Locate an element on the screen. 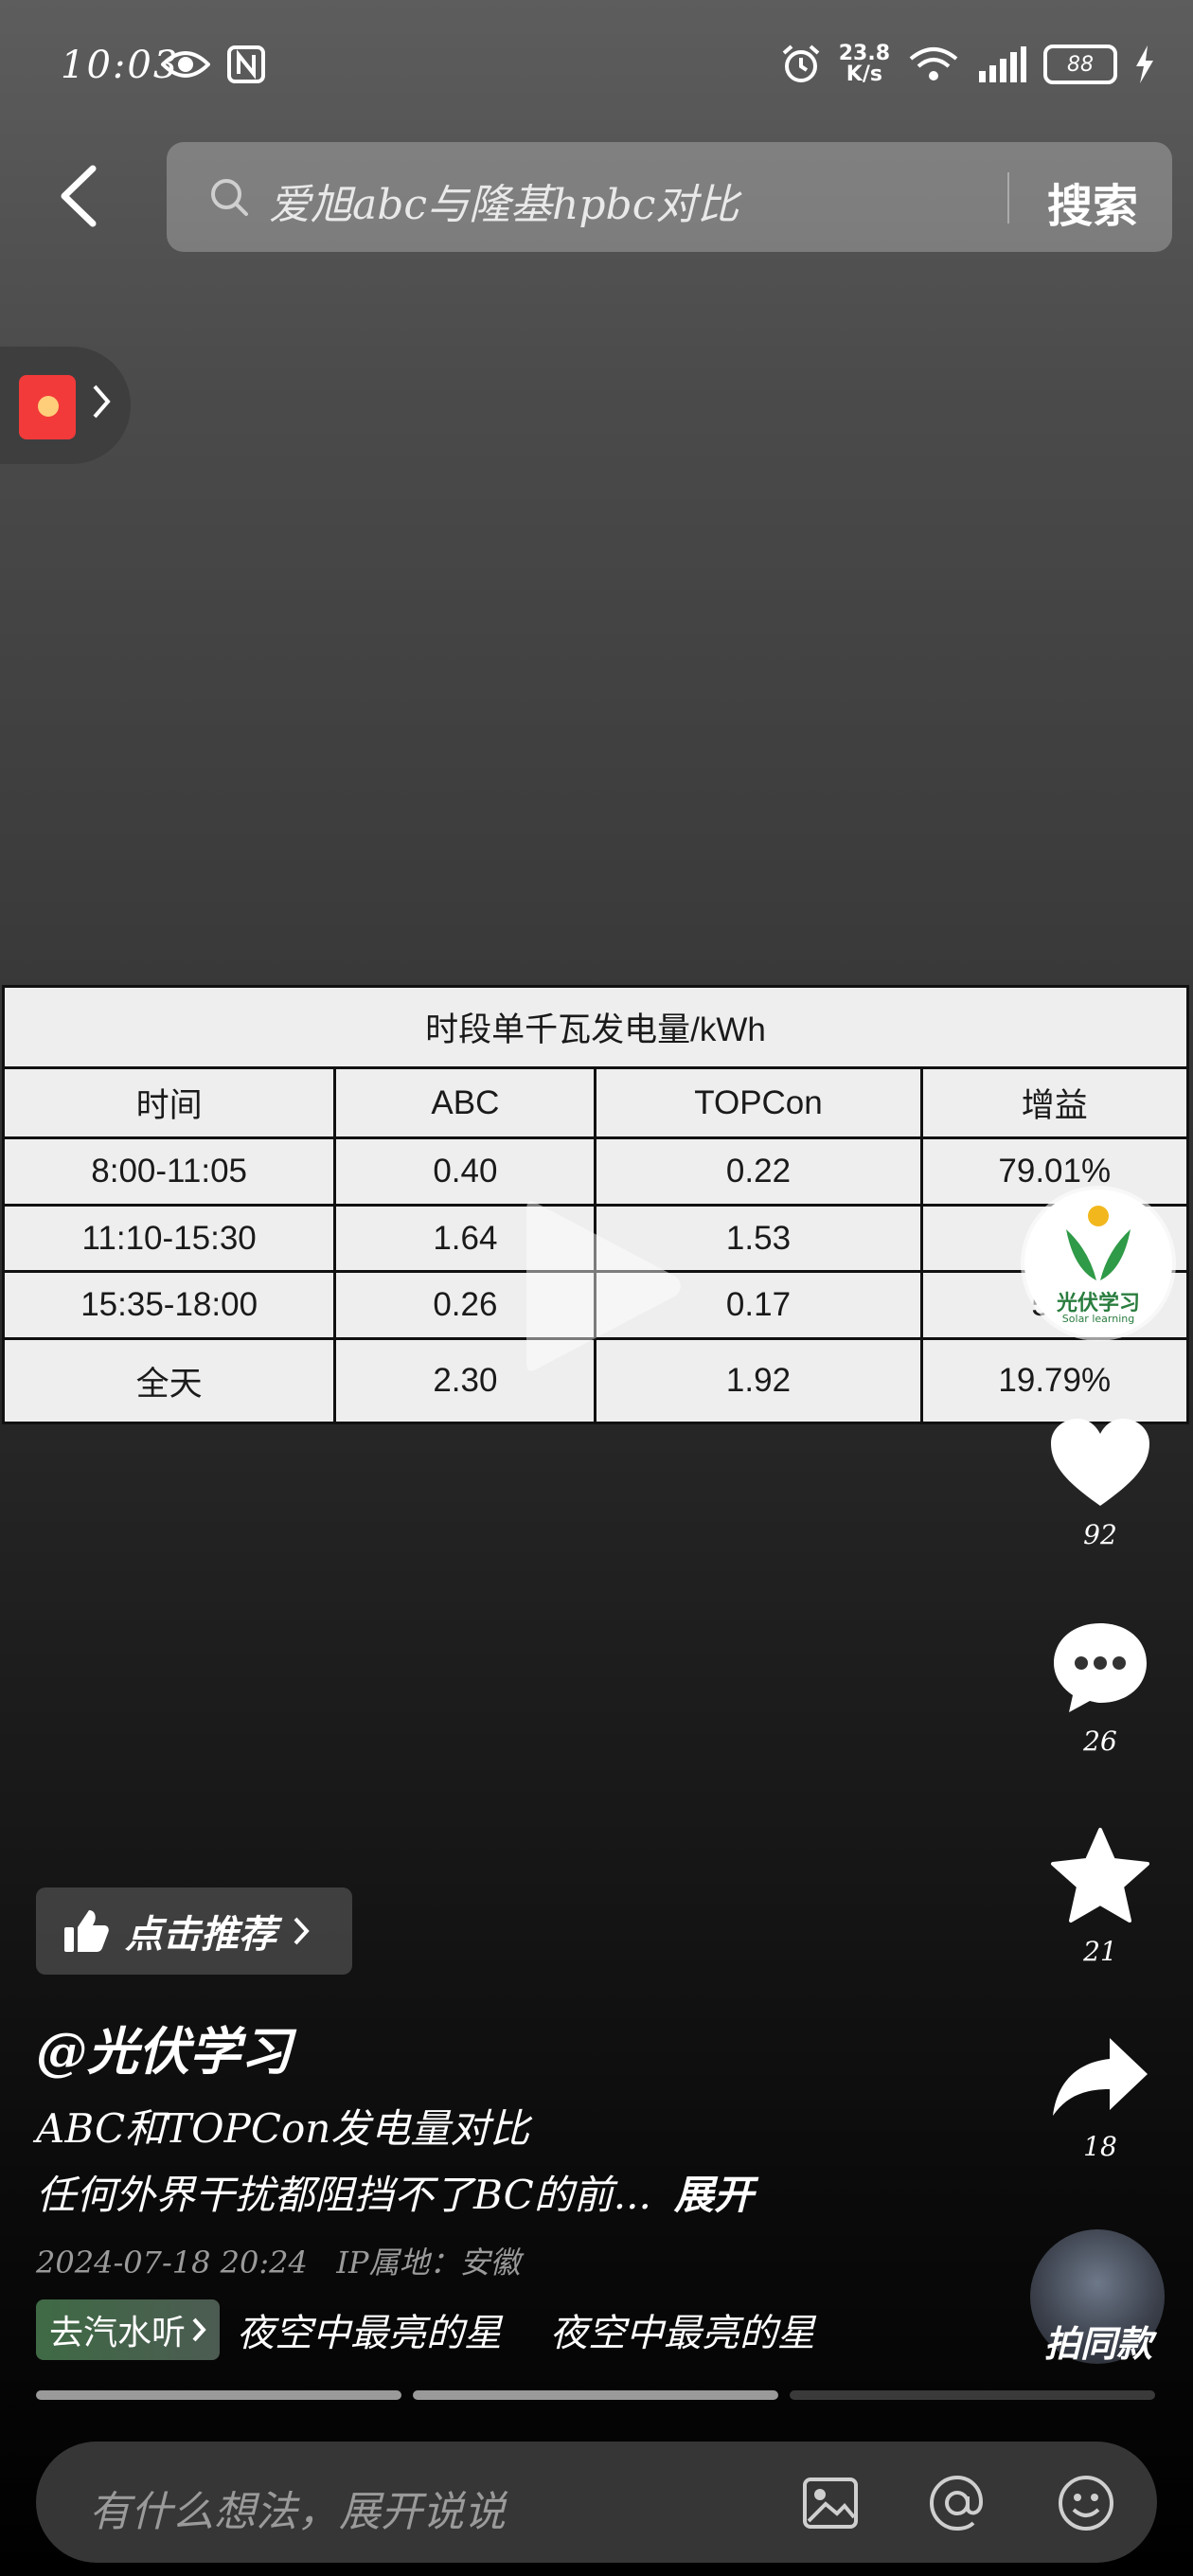 The height and width of the screenshot is (2576, 1193). comment-button: 26 is located at coordinates (1100, 1688).